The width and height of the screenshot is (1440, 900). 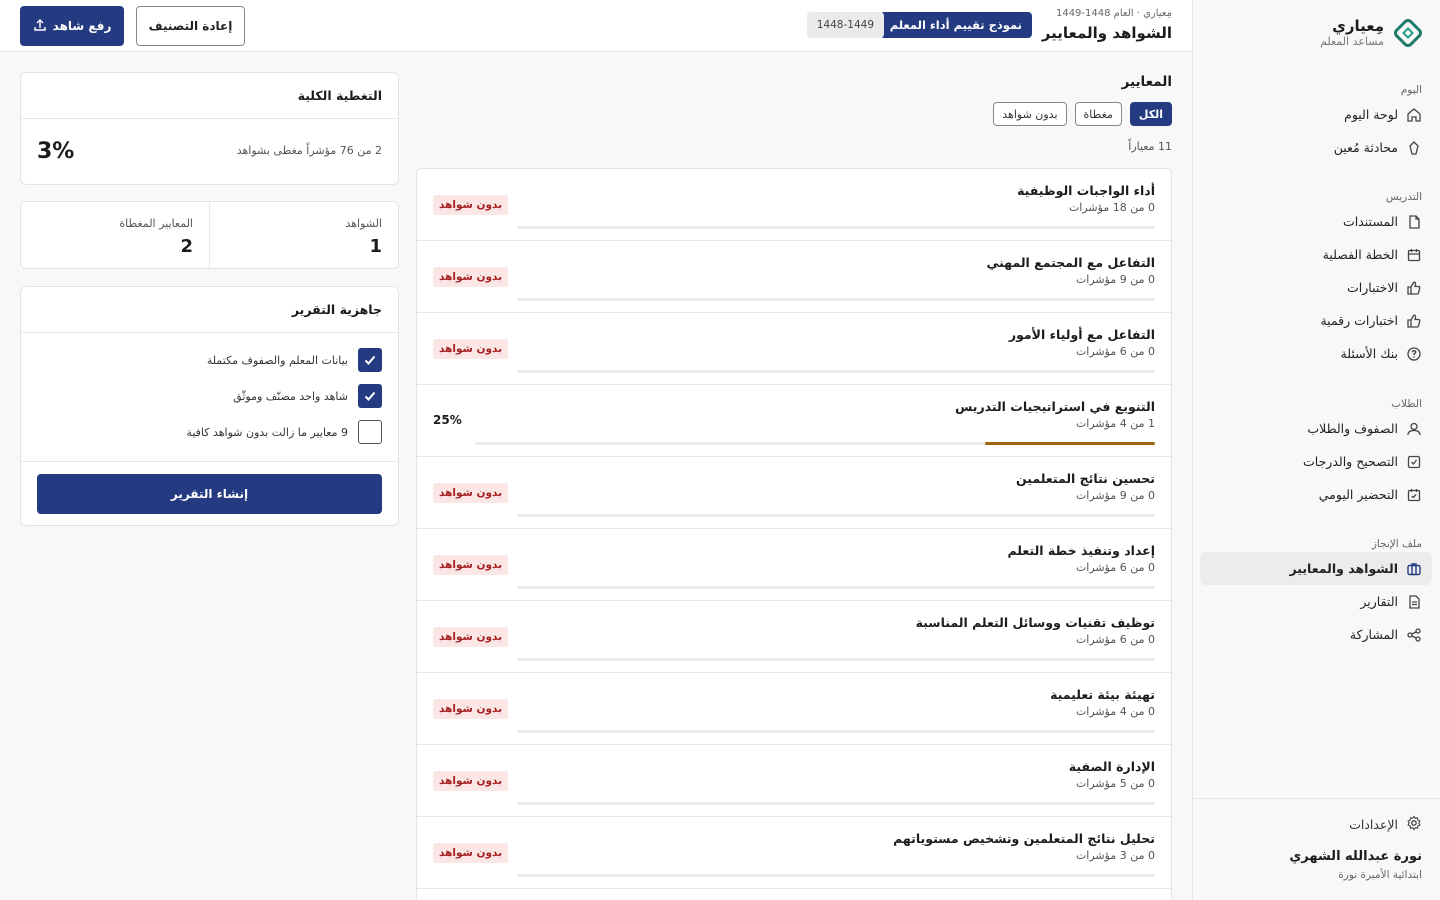 What do you see at coordinates (156, 223) in the screenshot?
I see `covered-stat-label: المعايير المغطاة` at bounding box center [156, 223].